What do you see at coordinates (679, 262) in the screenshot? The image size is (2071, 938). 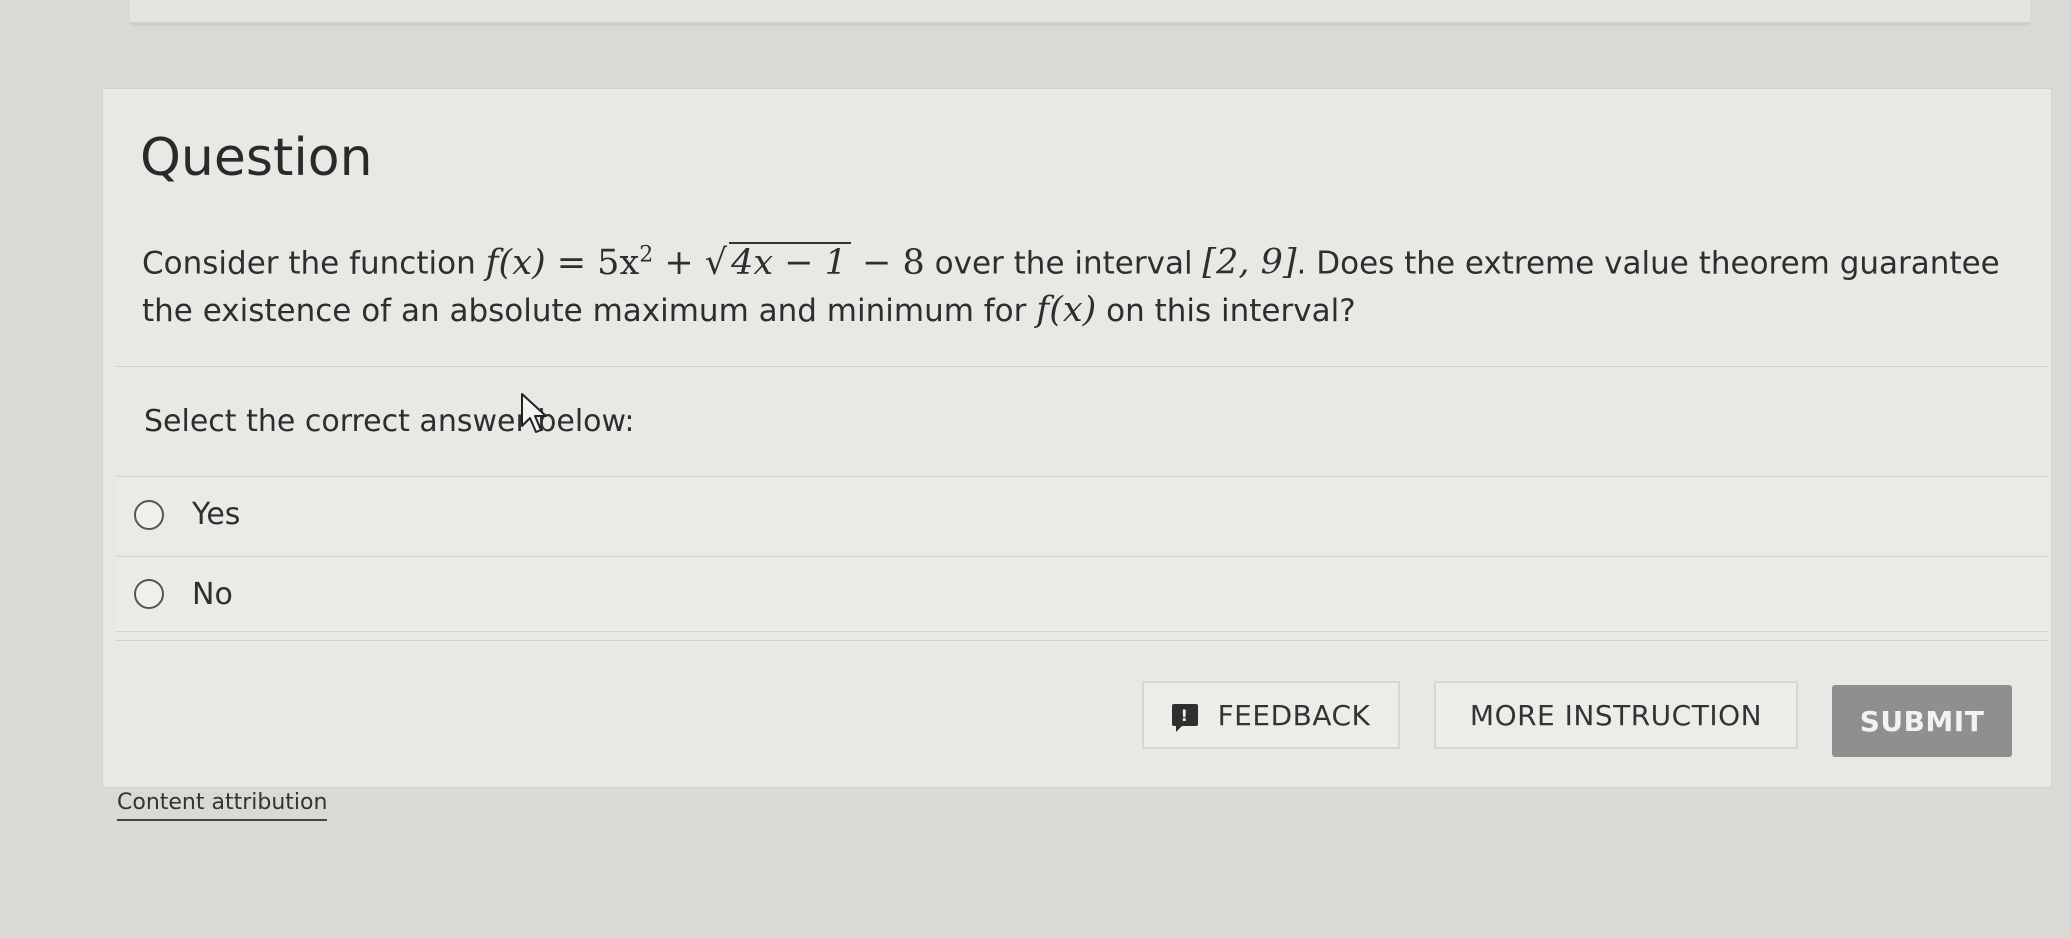 I see `function-plus: +` at bounding box center [679, 262].